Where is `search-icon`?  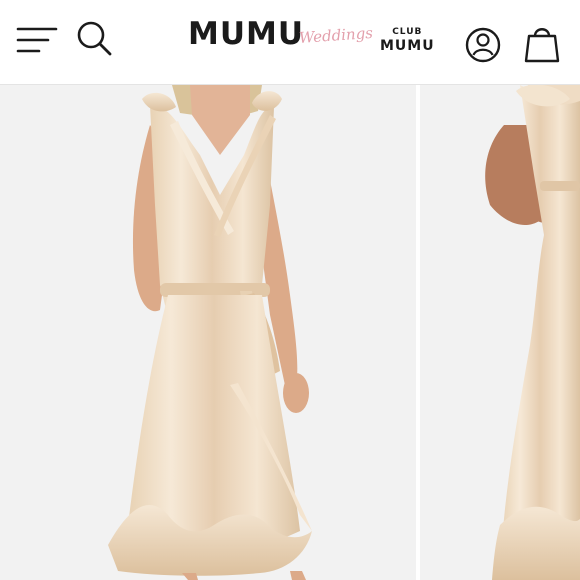 search-icon is located at coordinates (94, 38).